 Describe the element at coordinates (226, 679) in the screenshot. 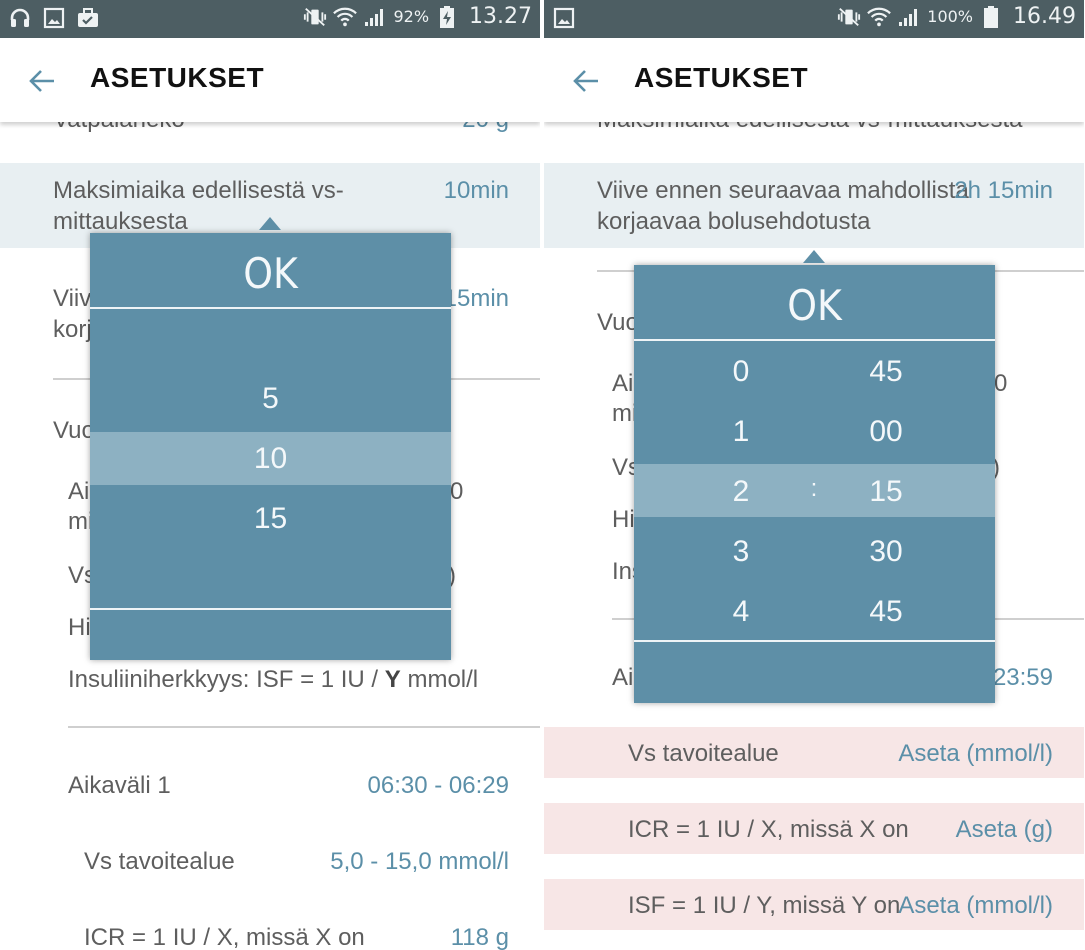

I see `isf-prefix: Insuliiniherkkyys: ISF = 1 IU /` at that location.